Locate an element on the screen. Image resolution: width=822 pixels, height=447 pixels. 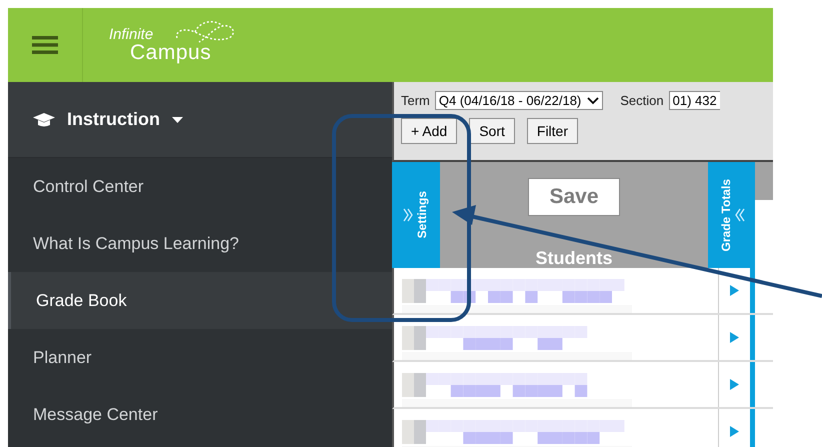
sidebar-item: Control Center is located at coordinates (200, 186).